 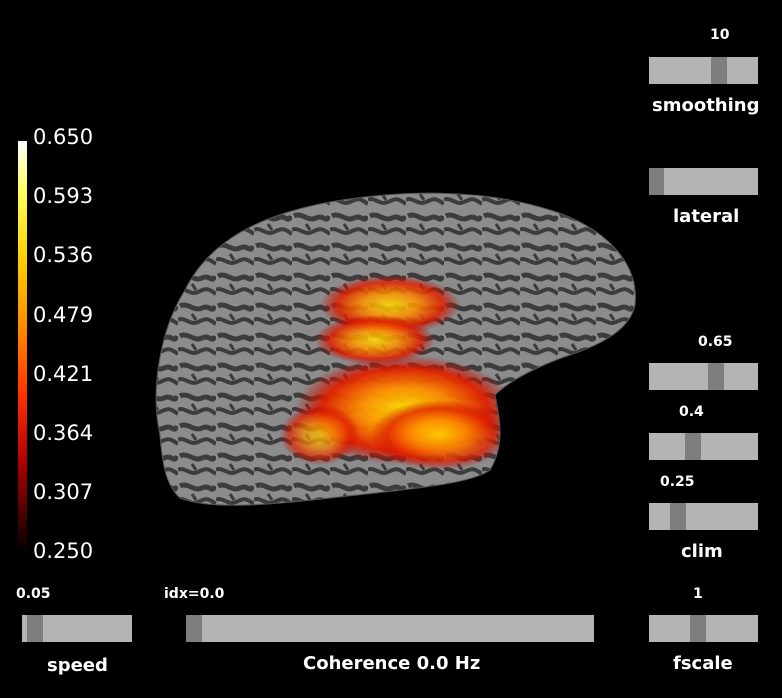 What do you see at coordinates (77, 665) in the screenshot?
I see `speed-title: speed` at bounding box center [77, 665].